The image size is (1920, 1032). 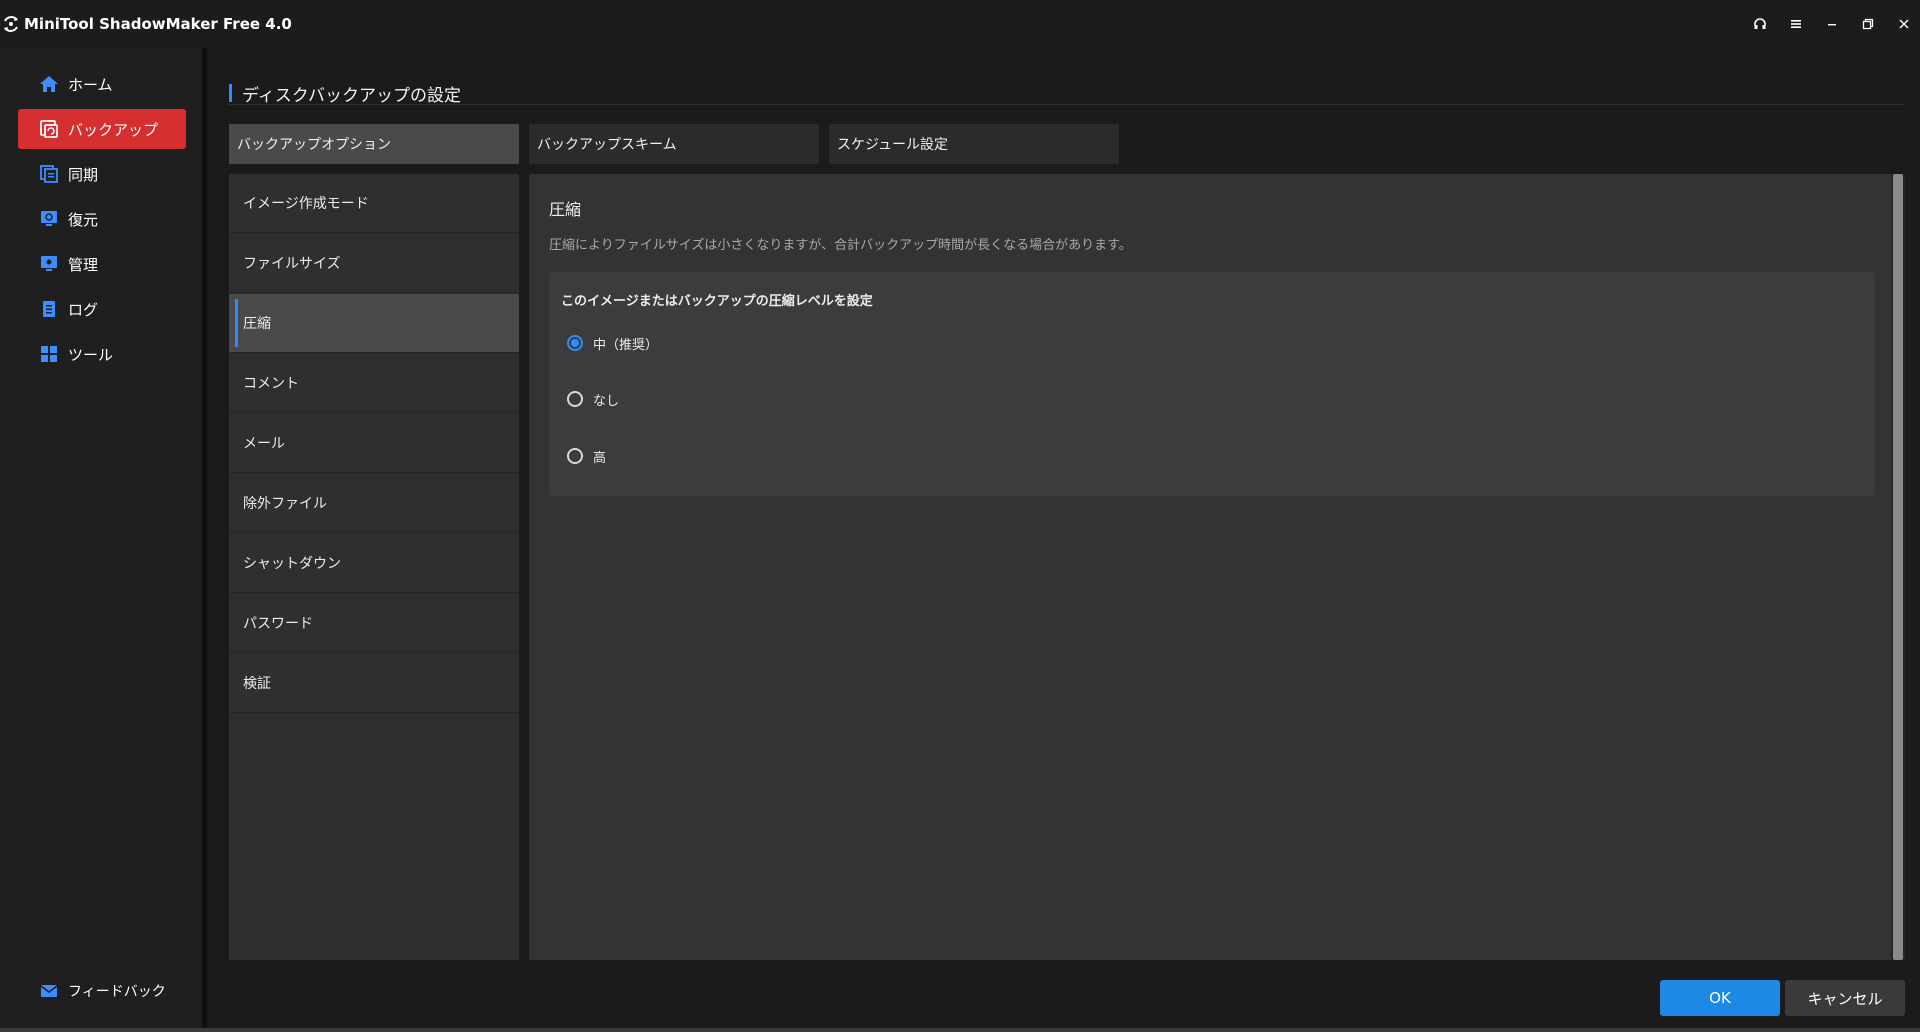 I want to click on sidebar-item-tools: ツール, so click(x=102, y=354).